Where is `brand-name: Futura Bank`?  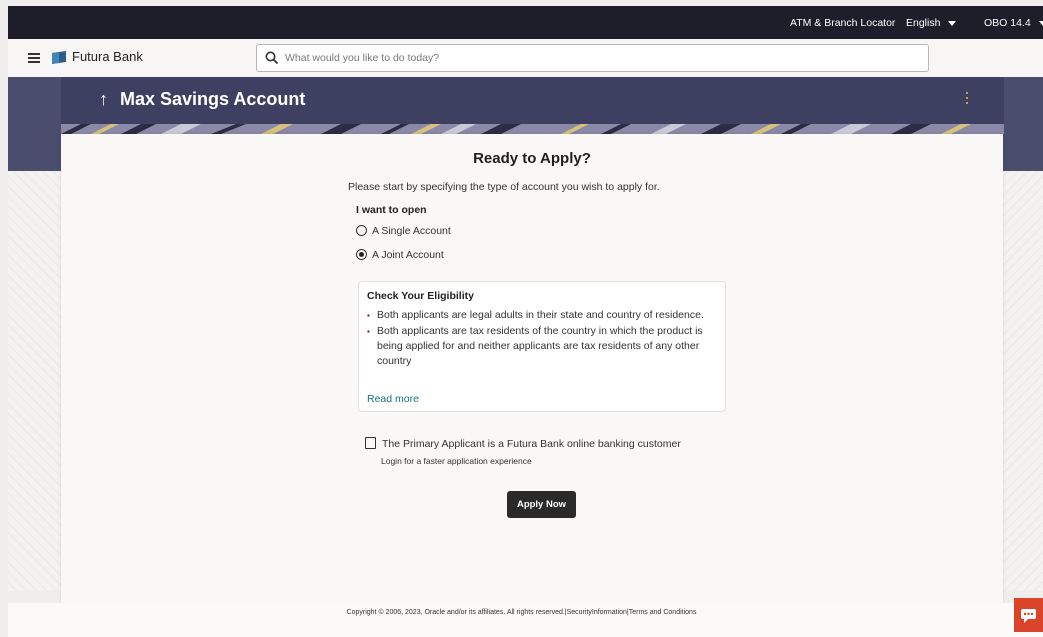 brand-name: Futura Bank is located at coordinates (107, 56).